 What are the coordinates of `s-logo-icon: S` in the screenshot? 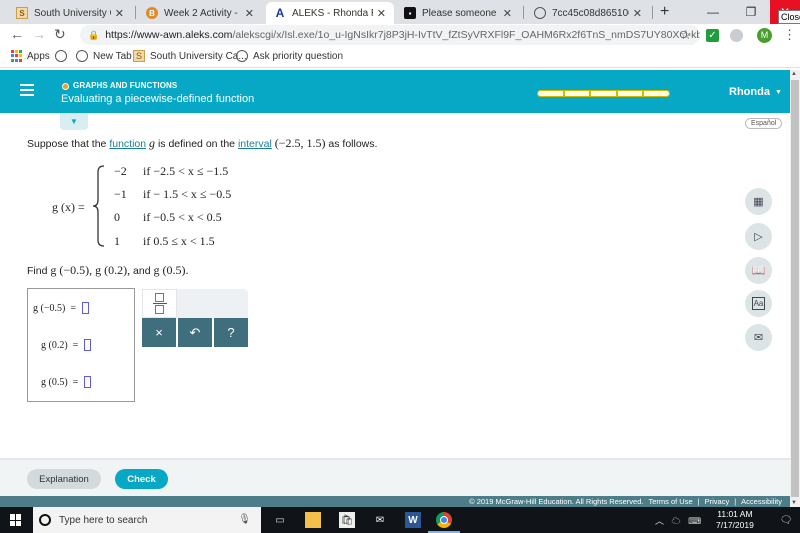 It's located at (22, 13).